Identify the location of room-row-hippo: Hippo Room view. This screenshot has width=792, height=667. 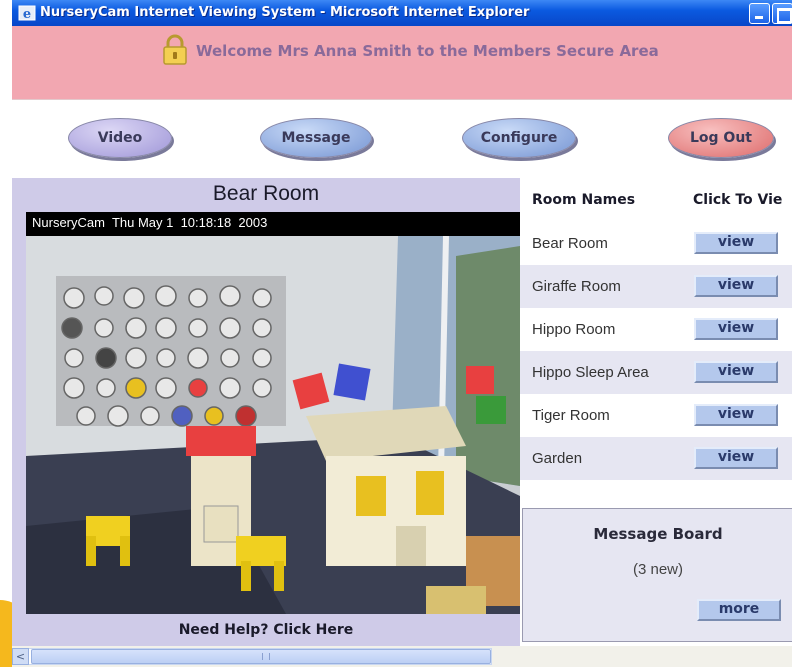
(656, 329).